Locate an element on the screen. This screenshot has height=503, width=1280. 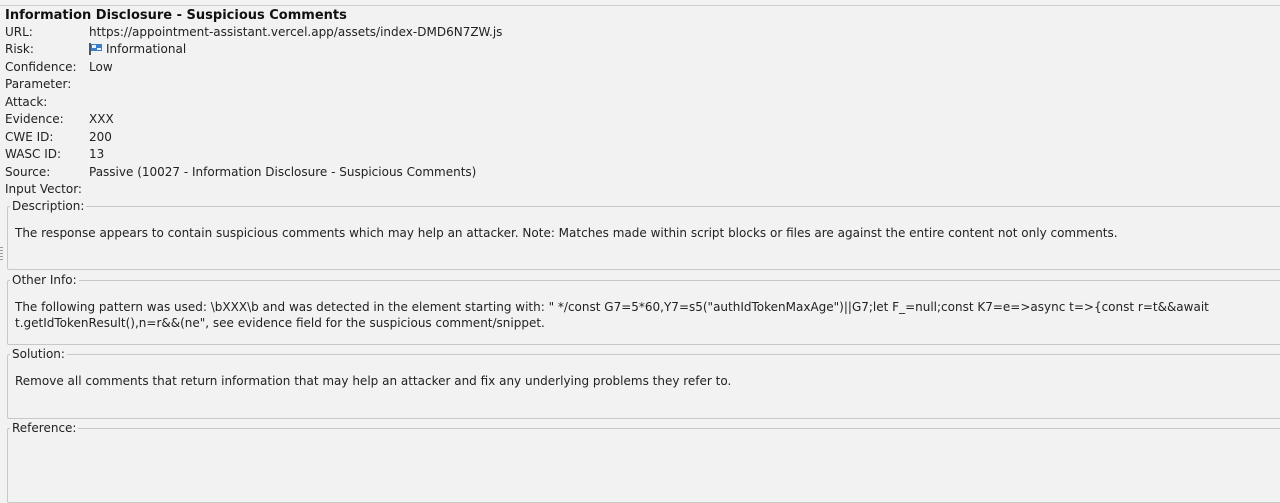
cwe-value: 200 is located at coordinates (100, 137).